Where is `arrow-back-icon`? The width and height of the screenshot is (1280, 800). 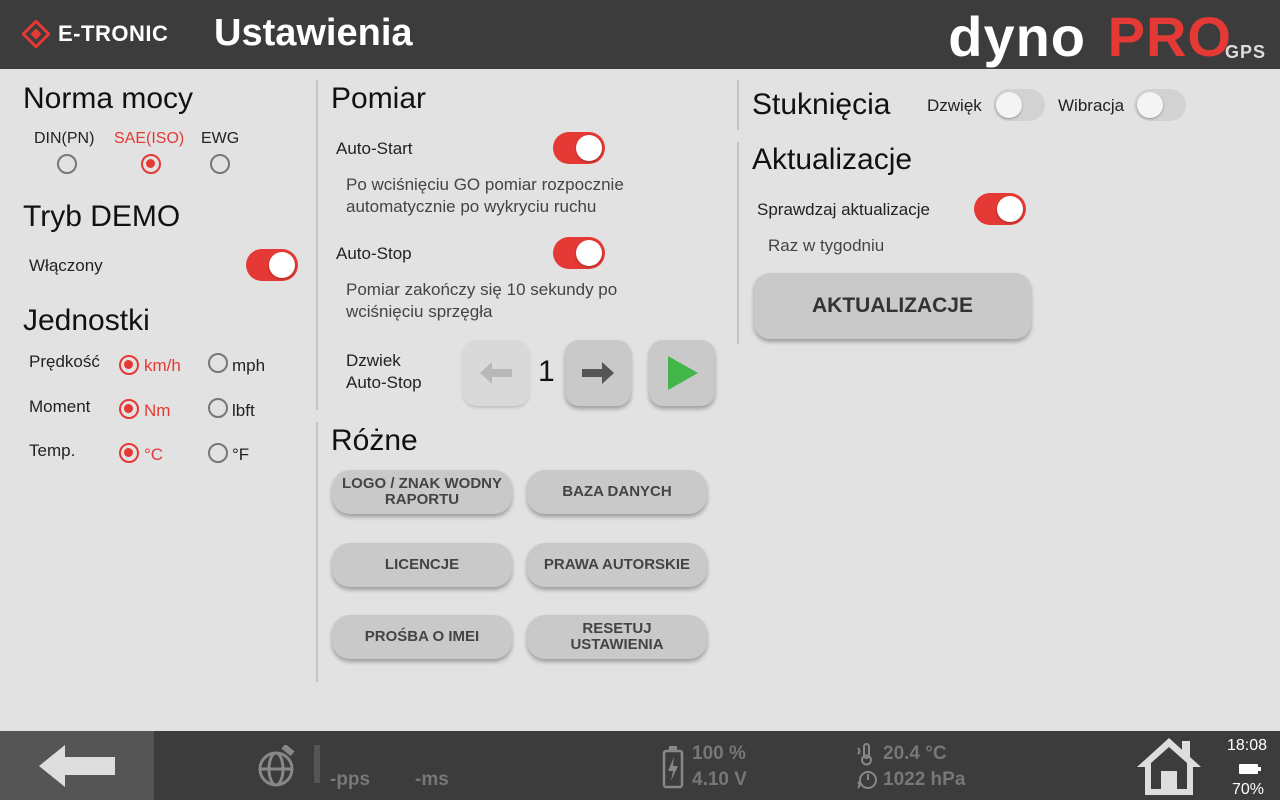
arrow-back-icon is located at coordinates (77, 765).